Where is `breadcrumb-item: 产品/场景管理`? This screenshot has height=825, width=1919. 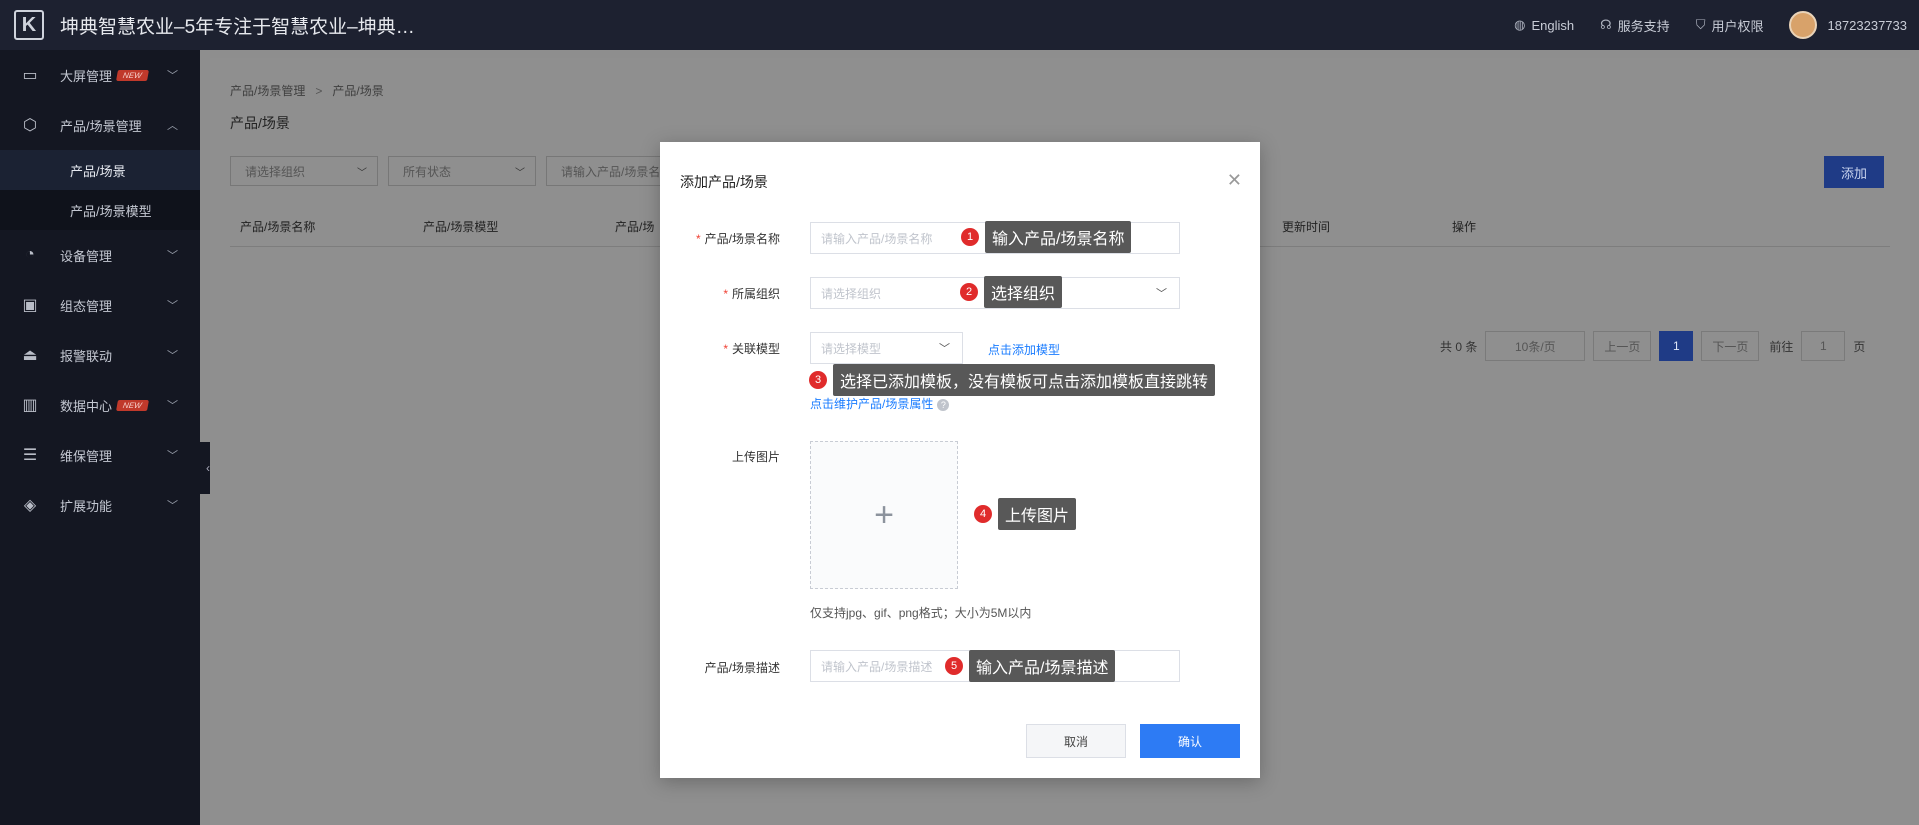
breadcrumb-item: 产品/场景管理 is located at coordinates (267, 91).